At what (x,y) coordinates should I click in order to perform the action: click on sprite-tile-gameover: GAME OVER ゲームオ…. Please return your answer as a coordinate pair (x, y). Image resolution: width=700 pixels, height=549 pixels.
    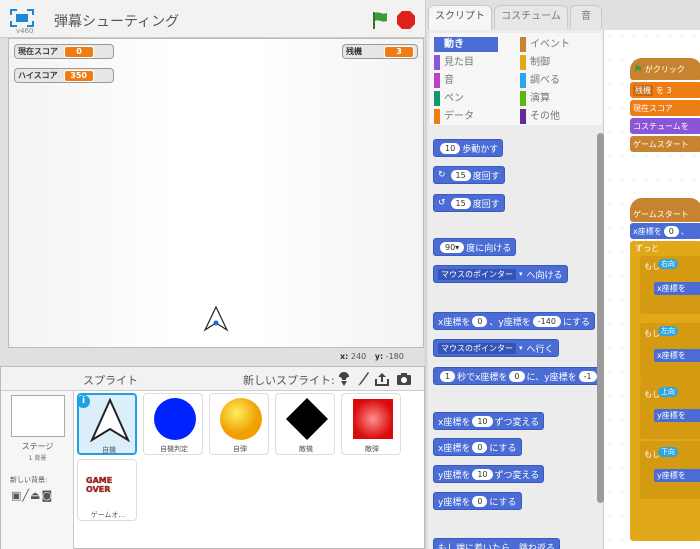
    Looking at the image, I should click on (107, 490).